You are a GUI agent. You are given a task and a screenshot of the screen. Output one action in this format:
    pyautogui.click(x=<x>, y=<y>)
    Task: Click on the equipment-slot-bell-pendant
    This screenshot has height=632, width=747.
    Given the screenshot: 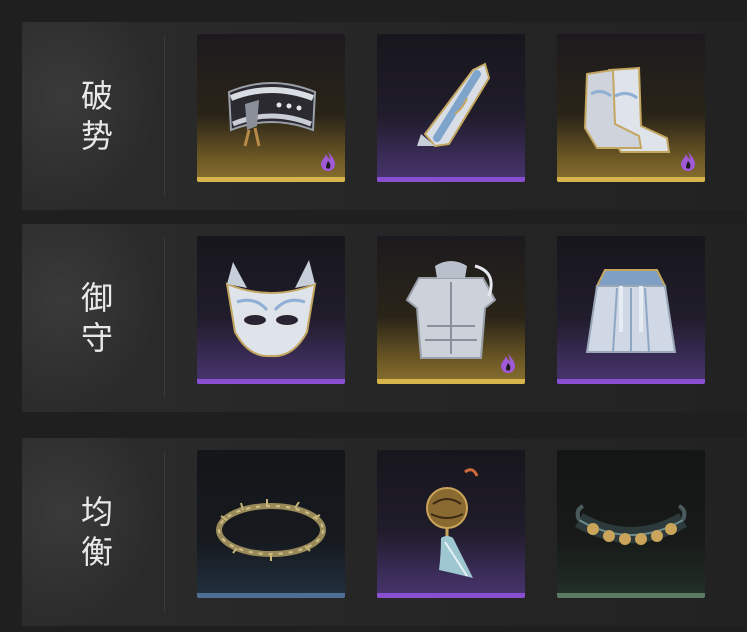 What is the action you would take?
    pyautogui.click(x=451, y=524)
    